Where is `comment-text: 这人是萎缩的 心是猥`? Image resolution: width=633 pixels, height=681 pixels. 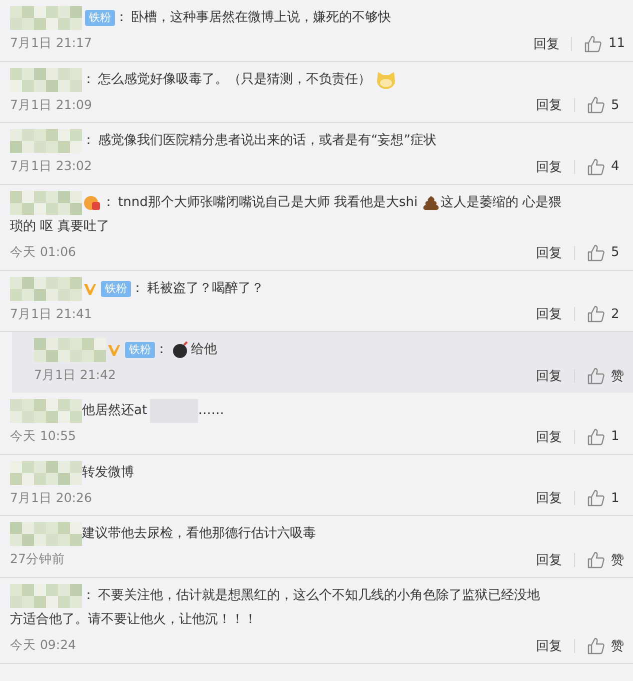
comment-text: 这人是萎缩的 心是猥 is located at coordinates (501, 202).